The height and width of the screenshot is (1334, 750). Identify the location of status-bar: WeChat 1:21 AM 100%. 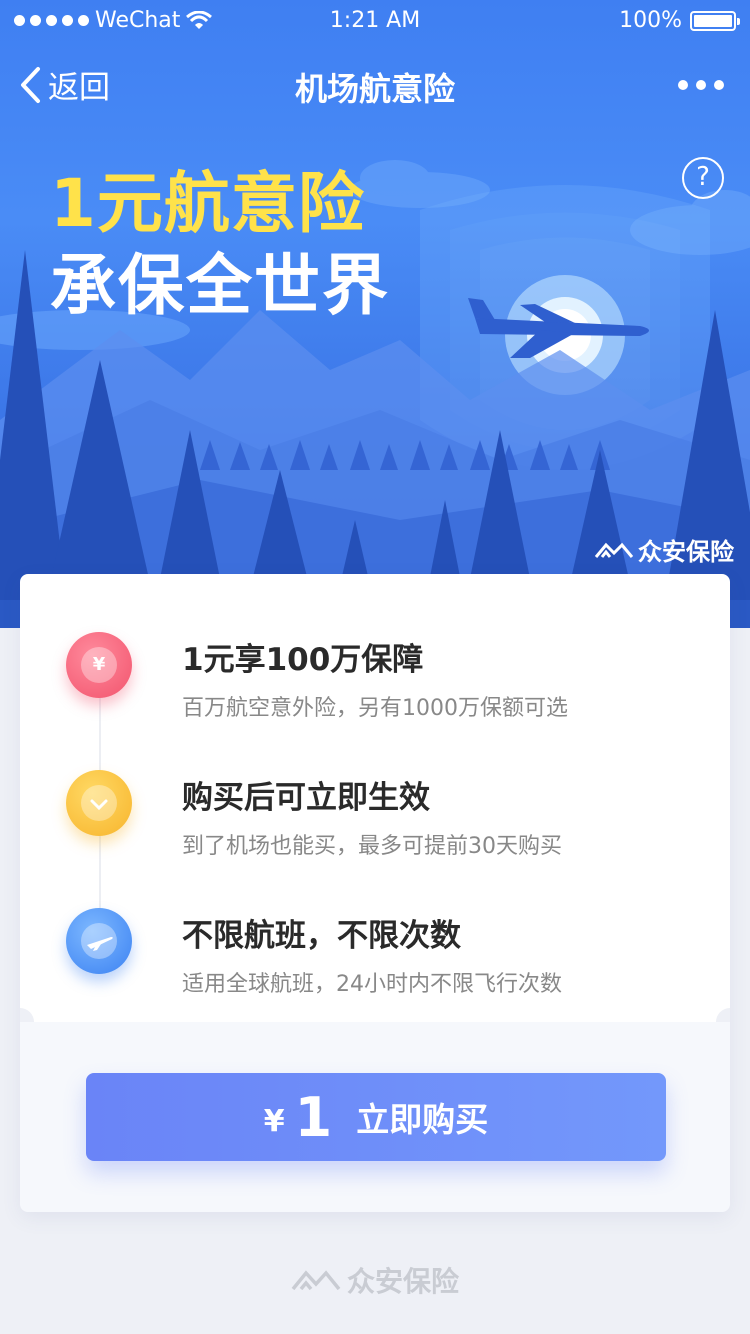
(375, 20).